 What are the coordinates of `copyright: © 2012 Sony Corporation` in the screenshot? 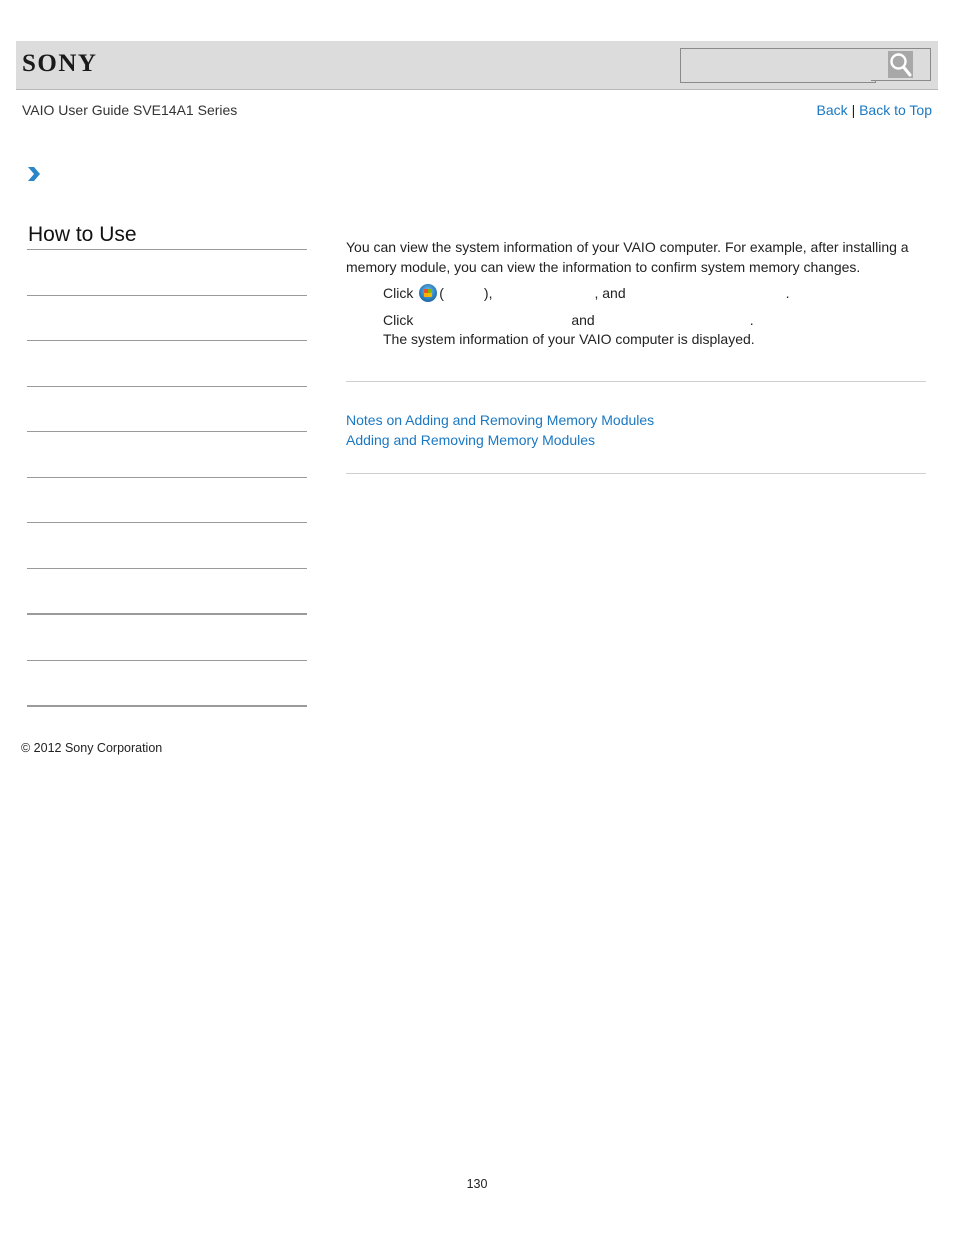 It's located at (92, 748).